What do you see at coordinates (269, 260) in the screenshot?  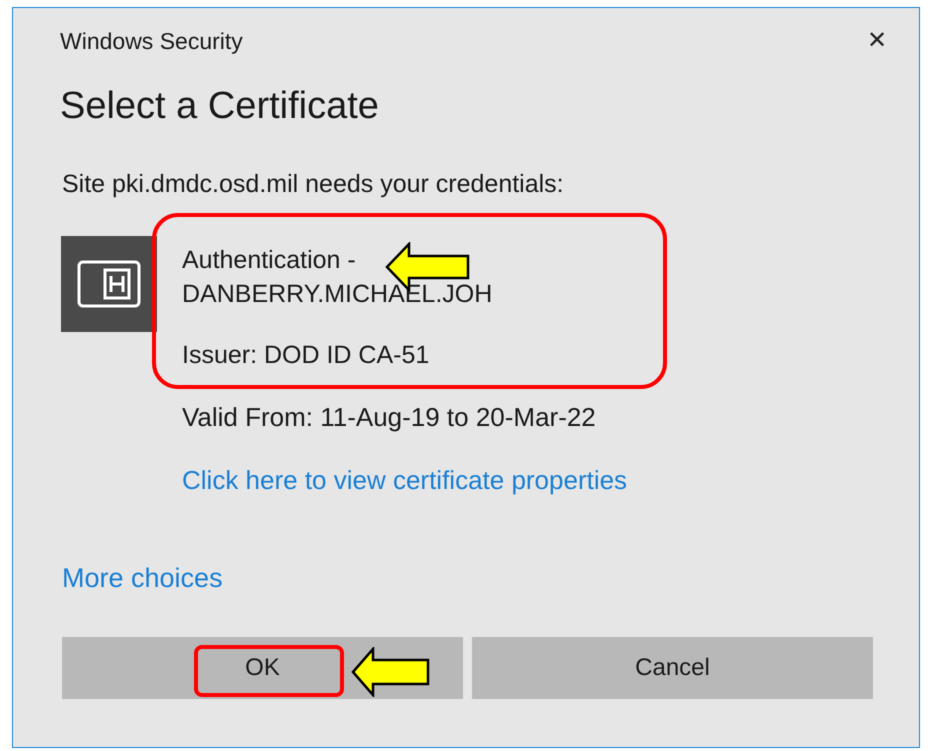 I see `certificate-name: Authentication -` at bounding box center [269, 260].